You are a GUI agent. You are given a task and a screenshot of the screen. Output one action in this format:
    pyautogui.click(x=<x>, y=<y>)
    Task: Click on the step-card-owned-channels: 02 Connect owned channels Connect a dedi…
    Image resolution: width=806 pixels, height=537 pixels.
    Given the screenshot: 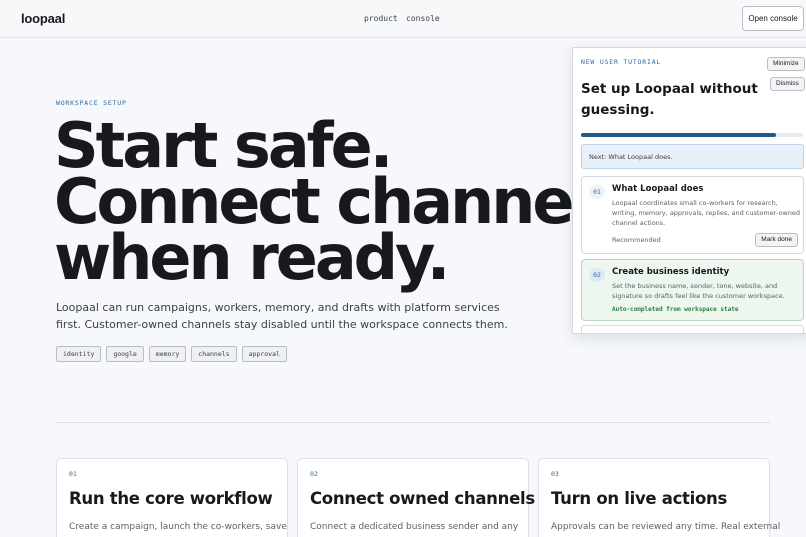 What is the action you would take?
    pyautogui.click(x=416, y=497)
    